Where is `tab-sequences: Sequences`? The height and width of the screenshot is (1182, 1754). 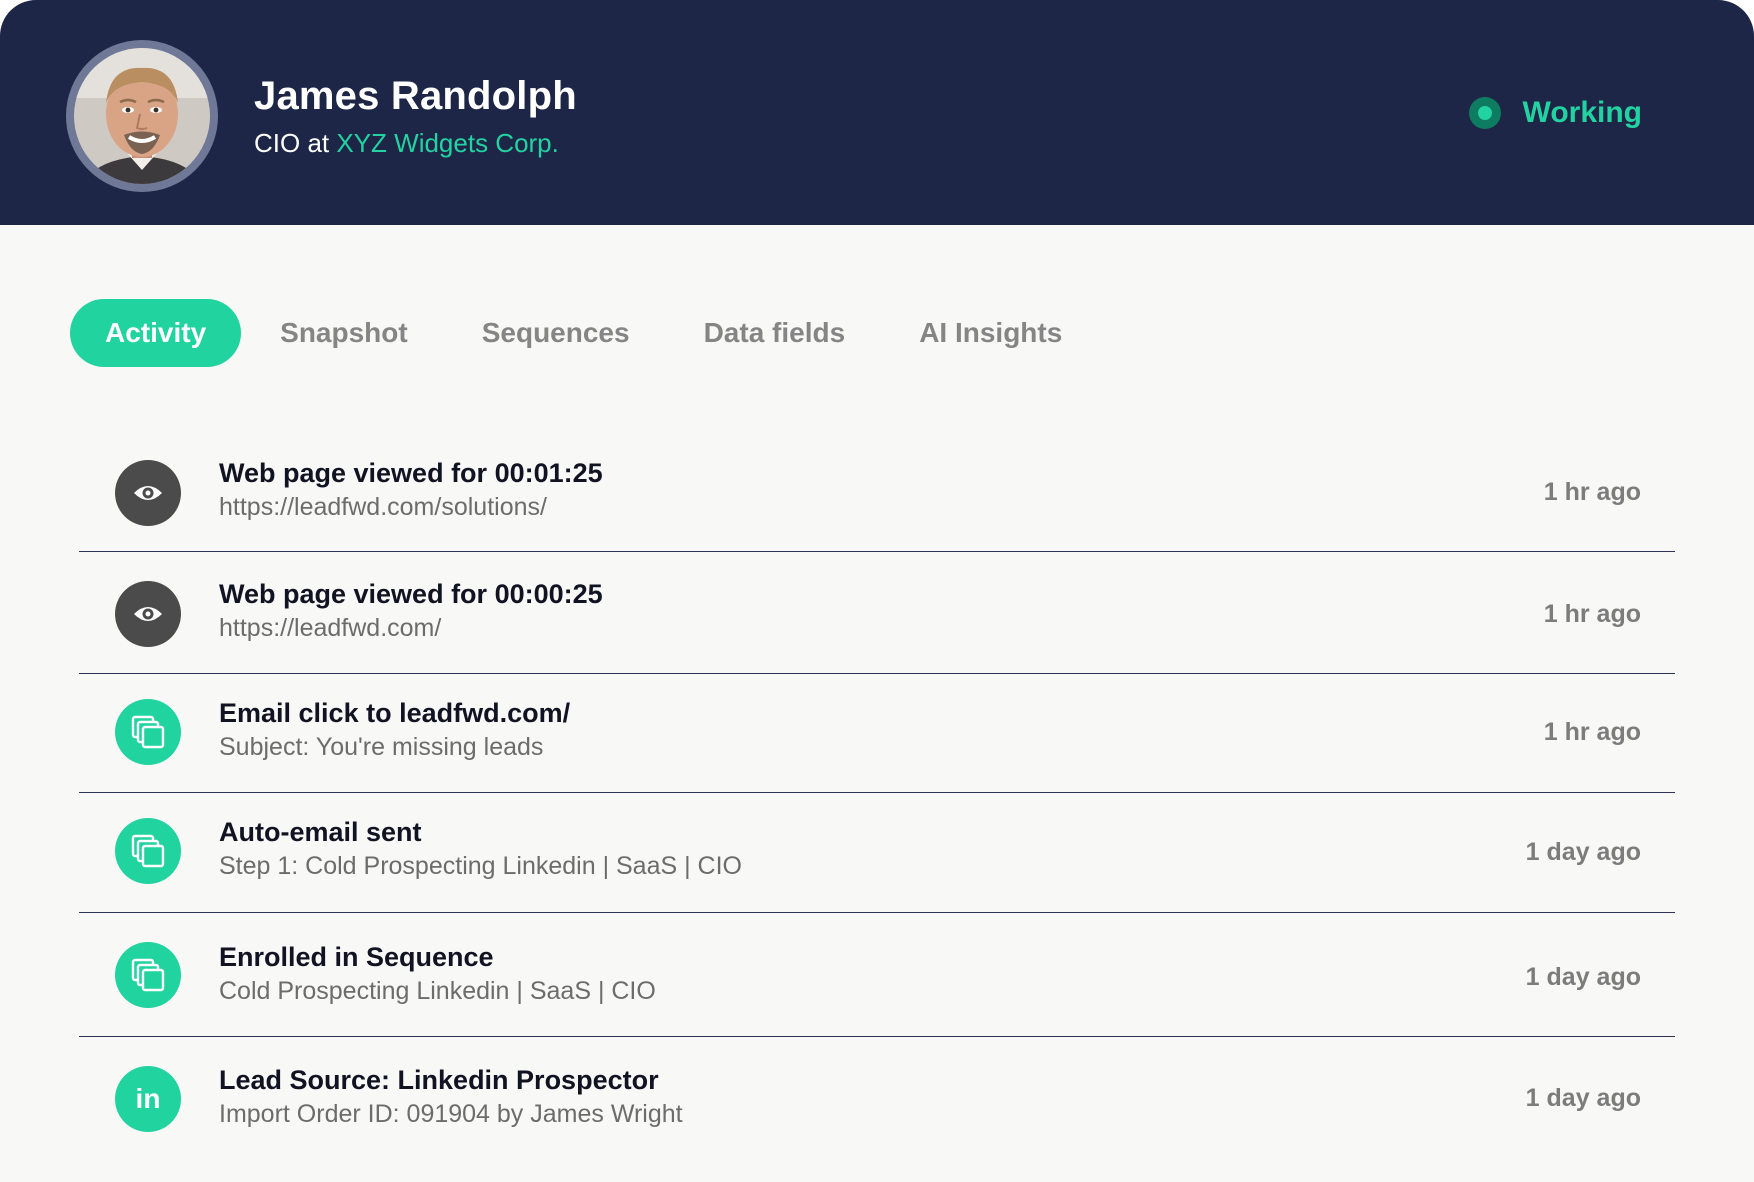
tab-sequences: Sequences is located at coordinates (556, 333).